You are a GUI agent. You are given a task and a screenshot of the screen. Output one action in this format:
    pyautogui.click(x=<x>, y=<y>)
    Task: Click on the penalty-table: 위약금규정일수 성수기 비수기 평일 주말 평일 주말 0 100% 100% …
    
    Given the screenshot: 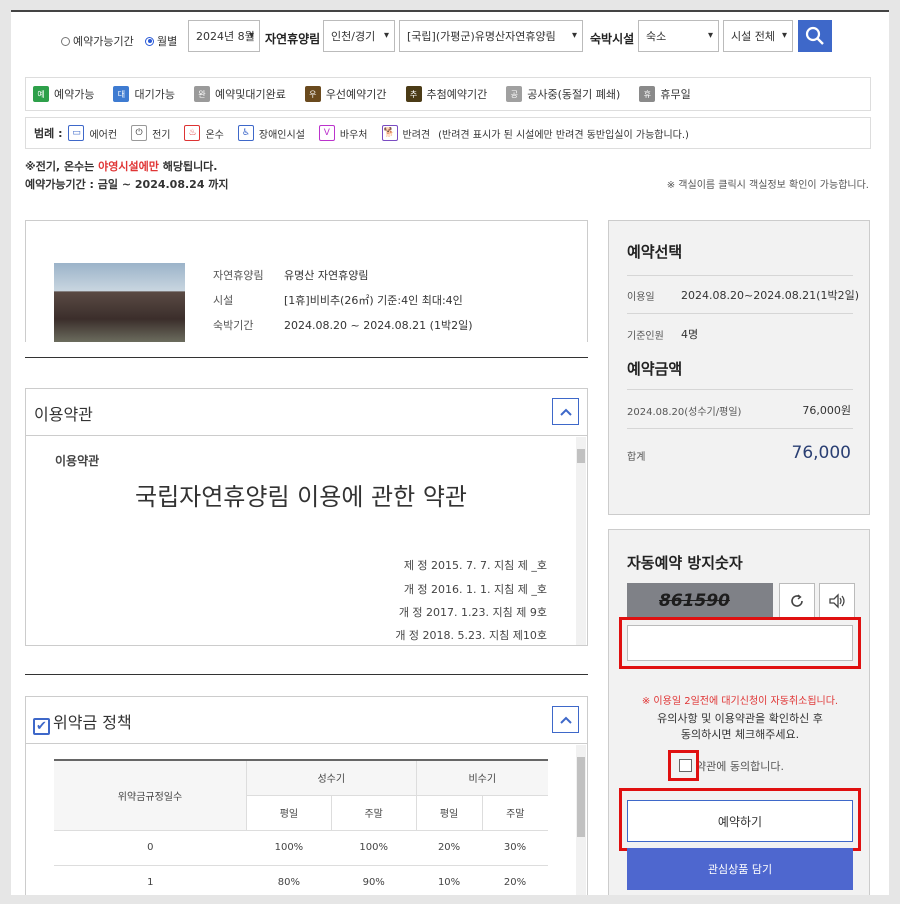 What is the action you would take?
    pyautogui.click(x=301, y=827)
    